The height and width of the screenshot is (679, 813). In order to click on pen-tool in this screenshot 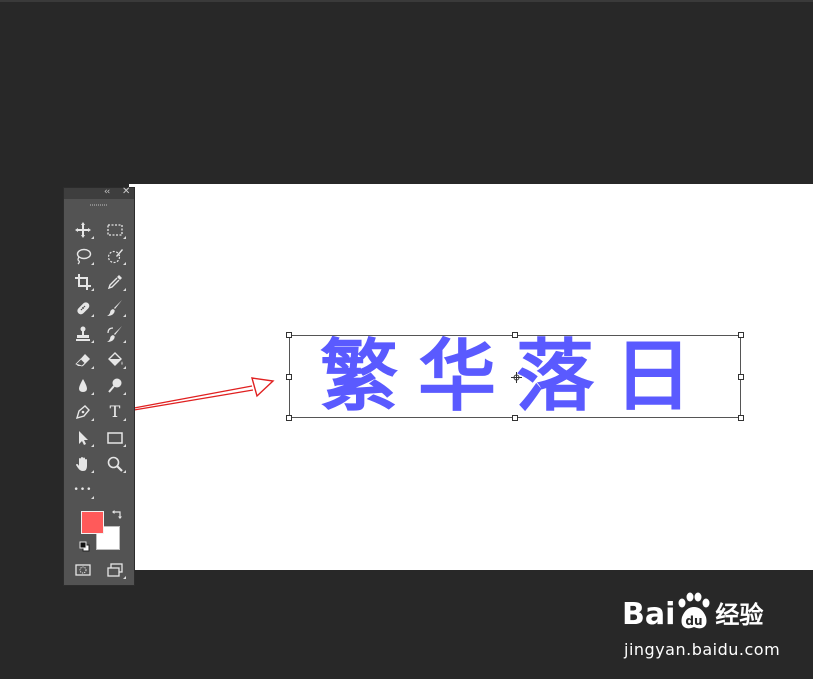, I will do `click(83, 412)`.